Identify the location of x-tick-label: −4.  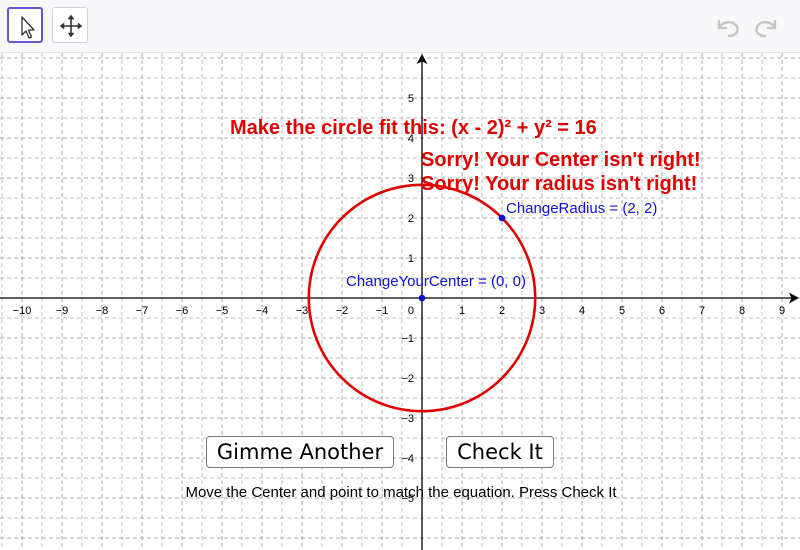
(262, 311).